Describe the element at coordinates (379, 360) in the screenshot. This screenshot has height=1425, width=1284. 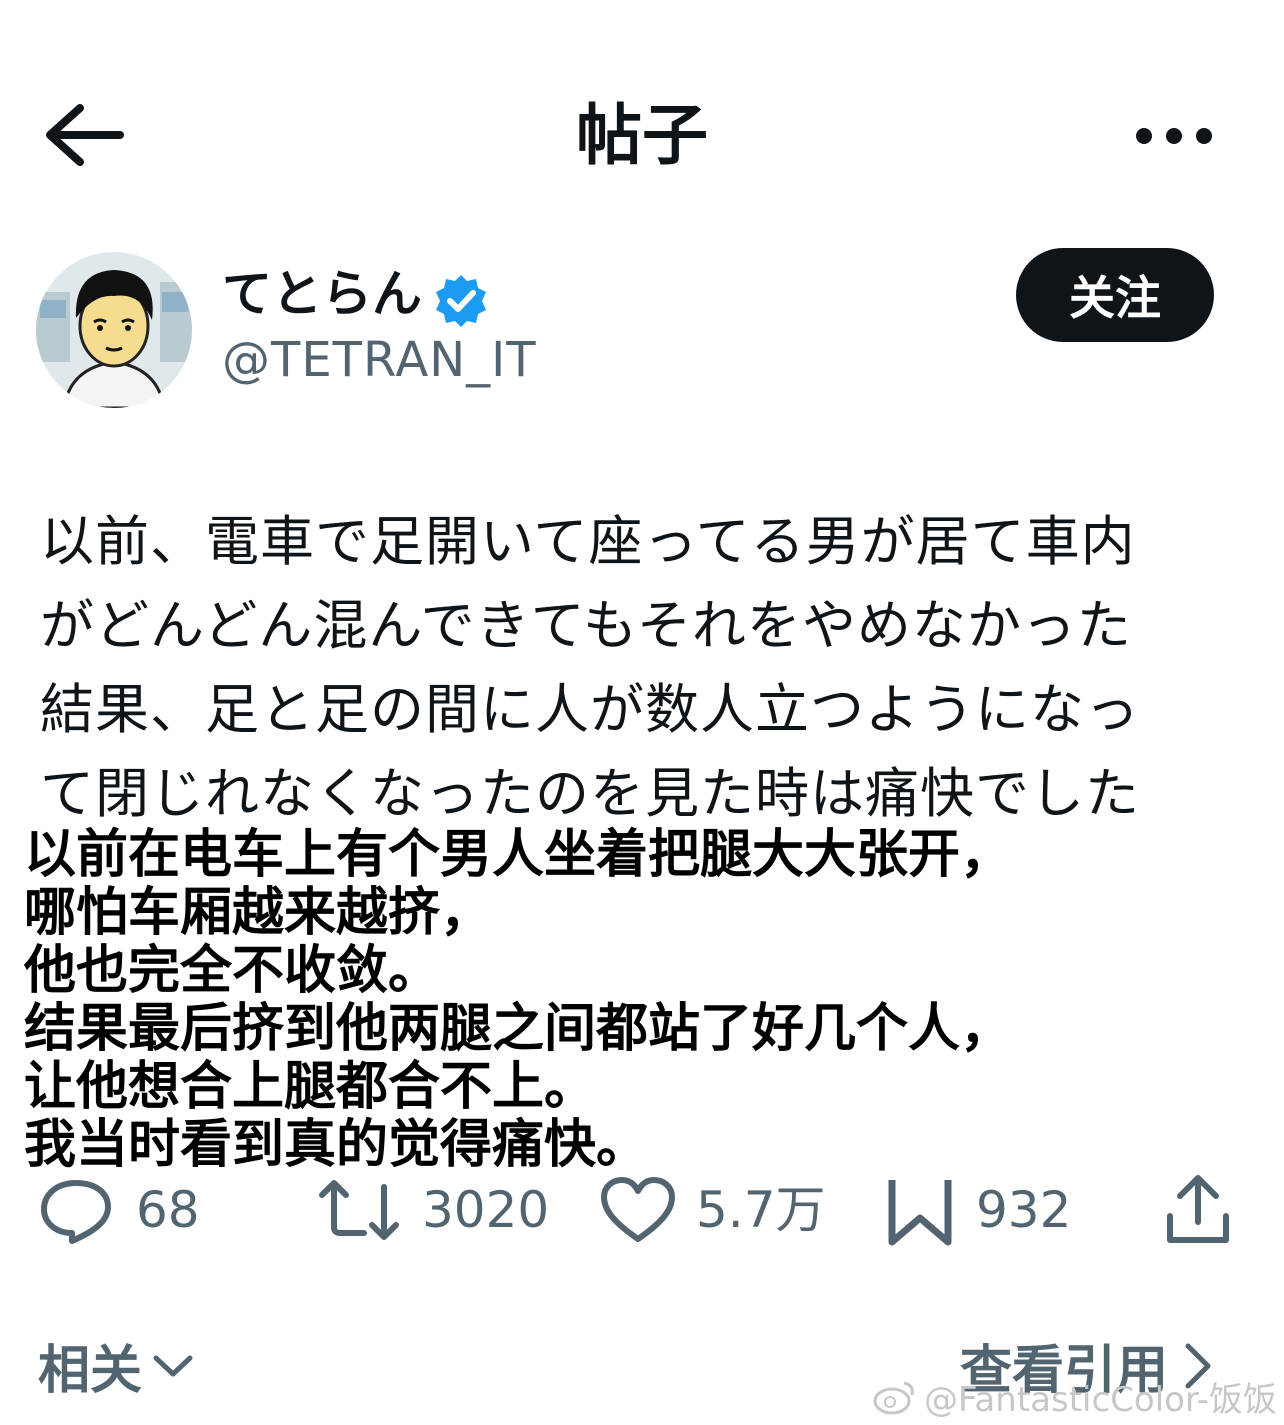
I see `author-handle: @TETRAN_IT` at that location.